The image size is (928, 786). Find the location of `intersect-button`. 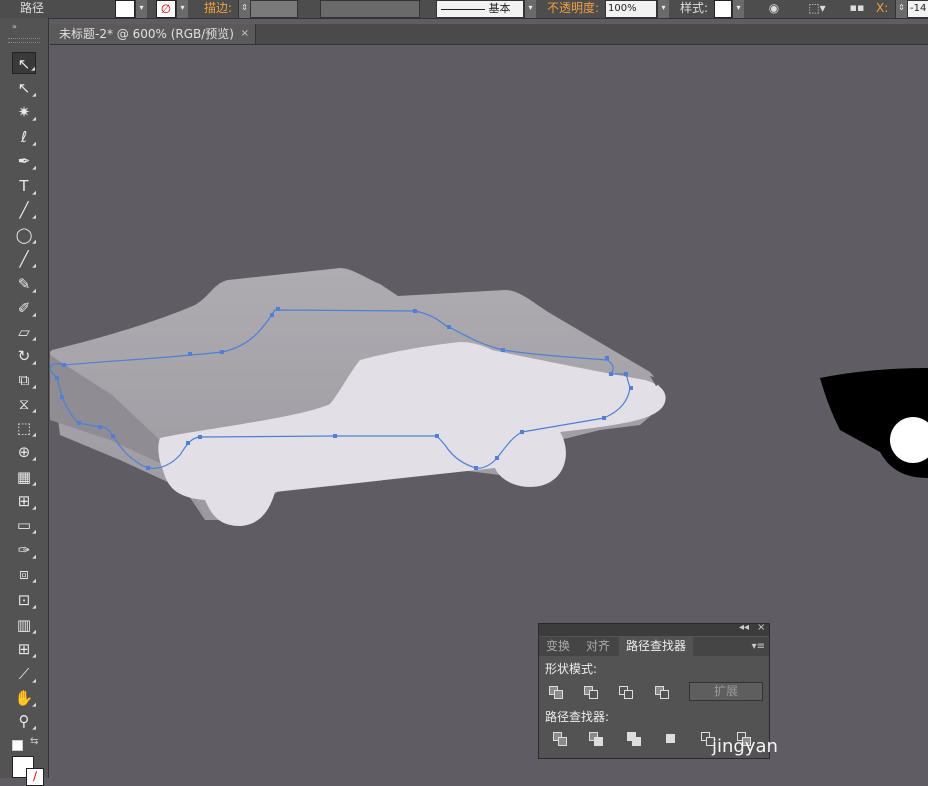

intersect-button is located at coordinates (628, 692).